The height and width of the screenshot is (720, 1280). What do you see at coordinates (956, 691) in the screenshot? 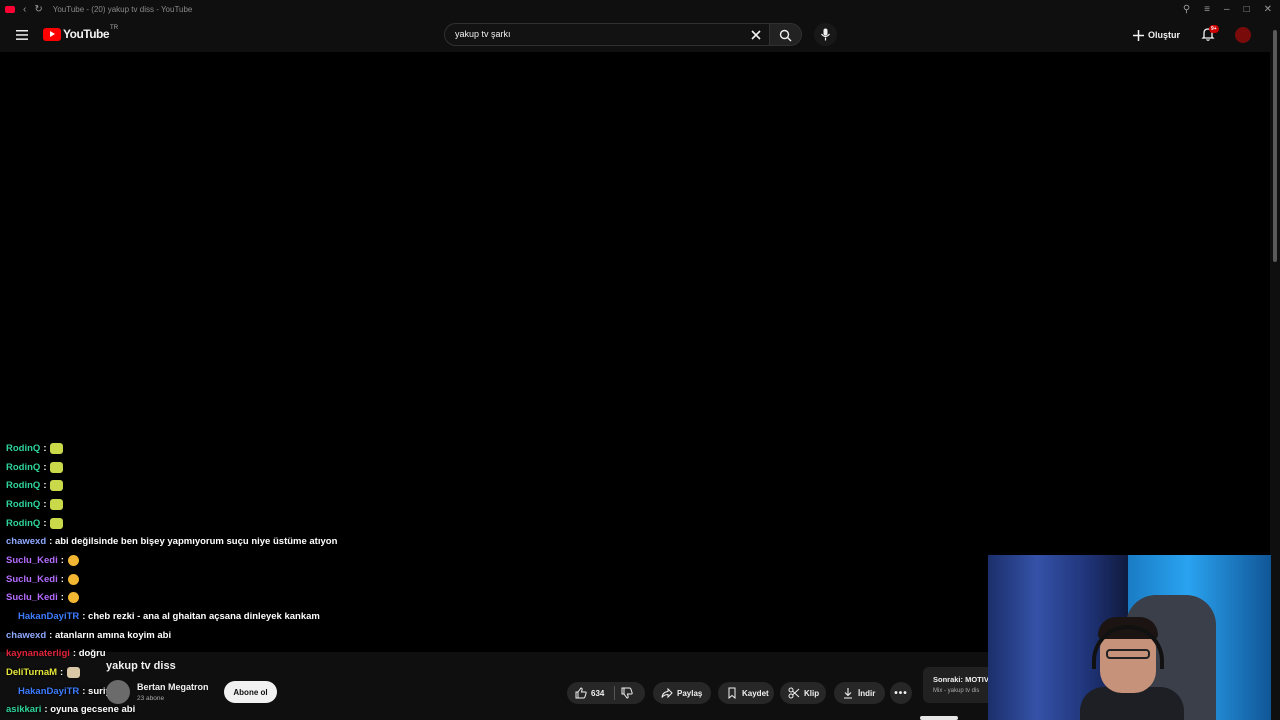
I see `up-next-subtitle: Mix - yakup tv dis` at bounding box center [956, 691].